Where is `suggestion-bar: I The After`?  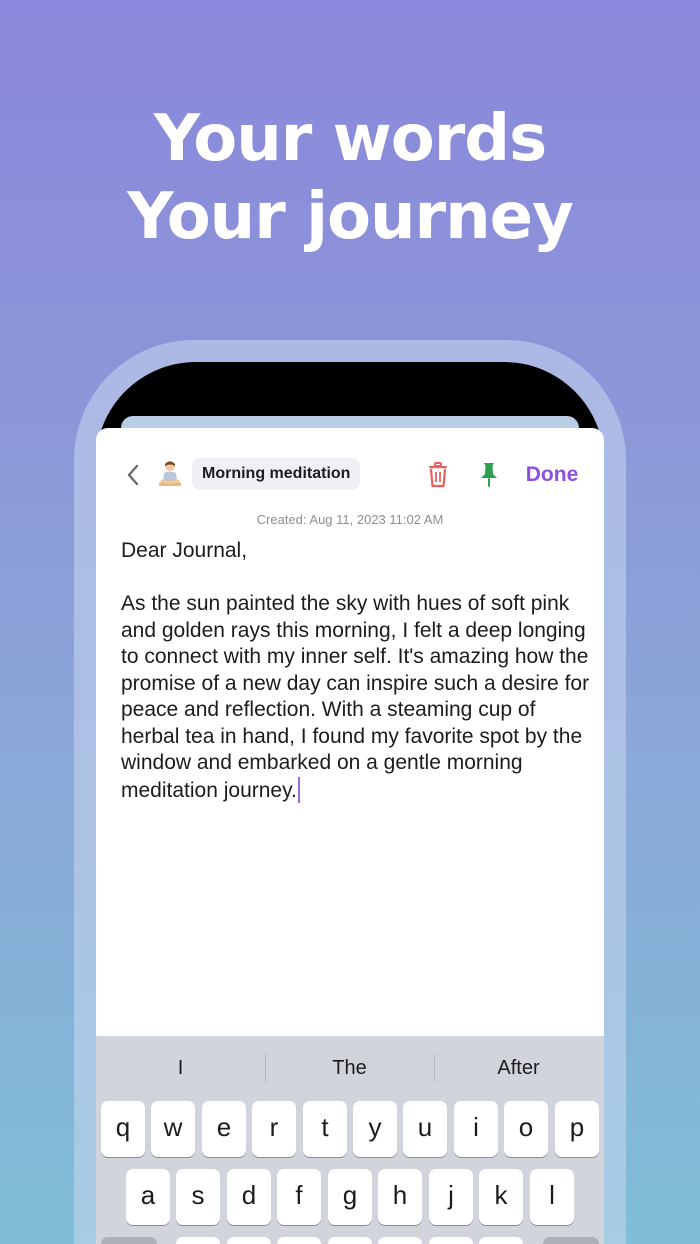 suggestion-bar: I The After is located at coordinates (350, 1067).